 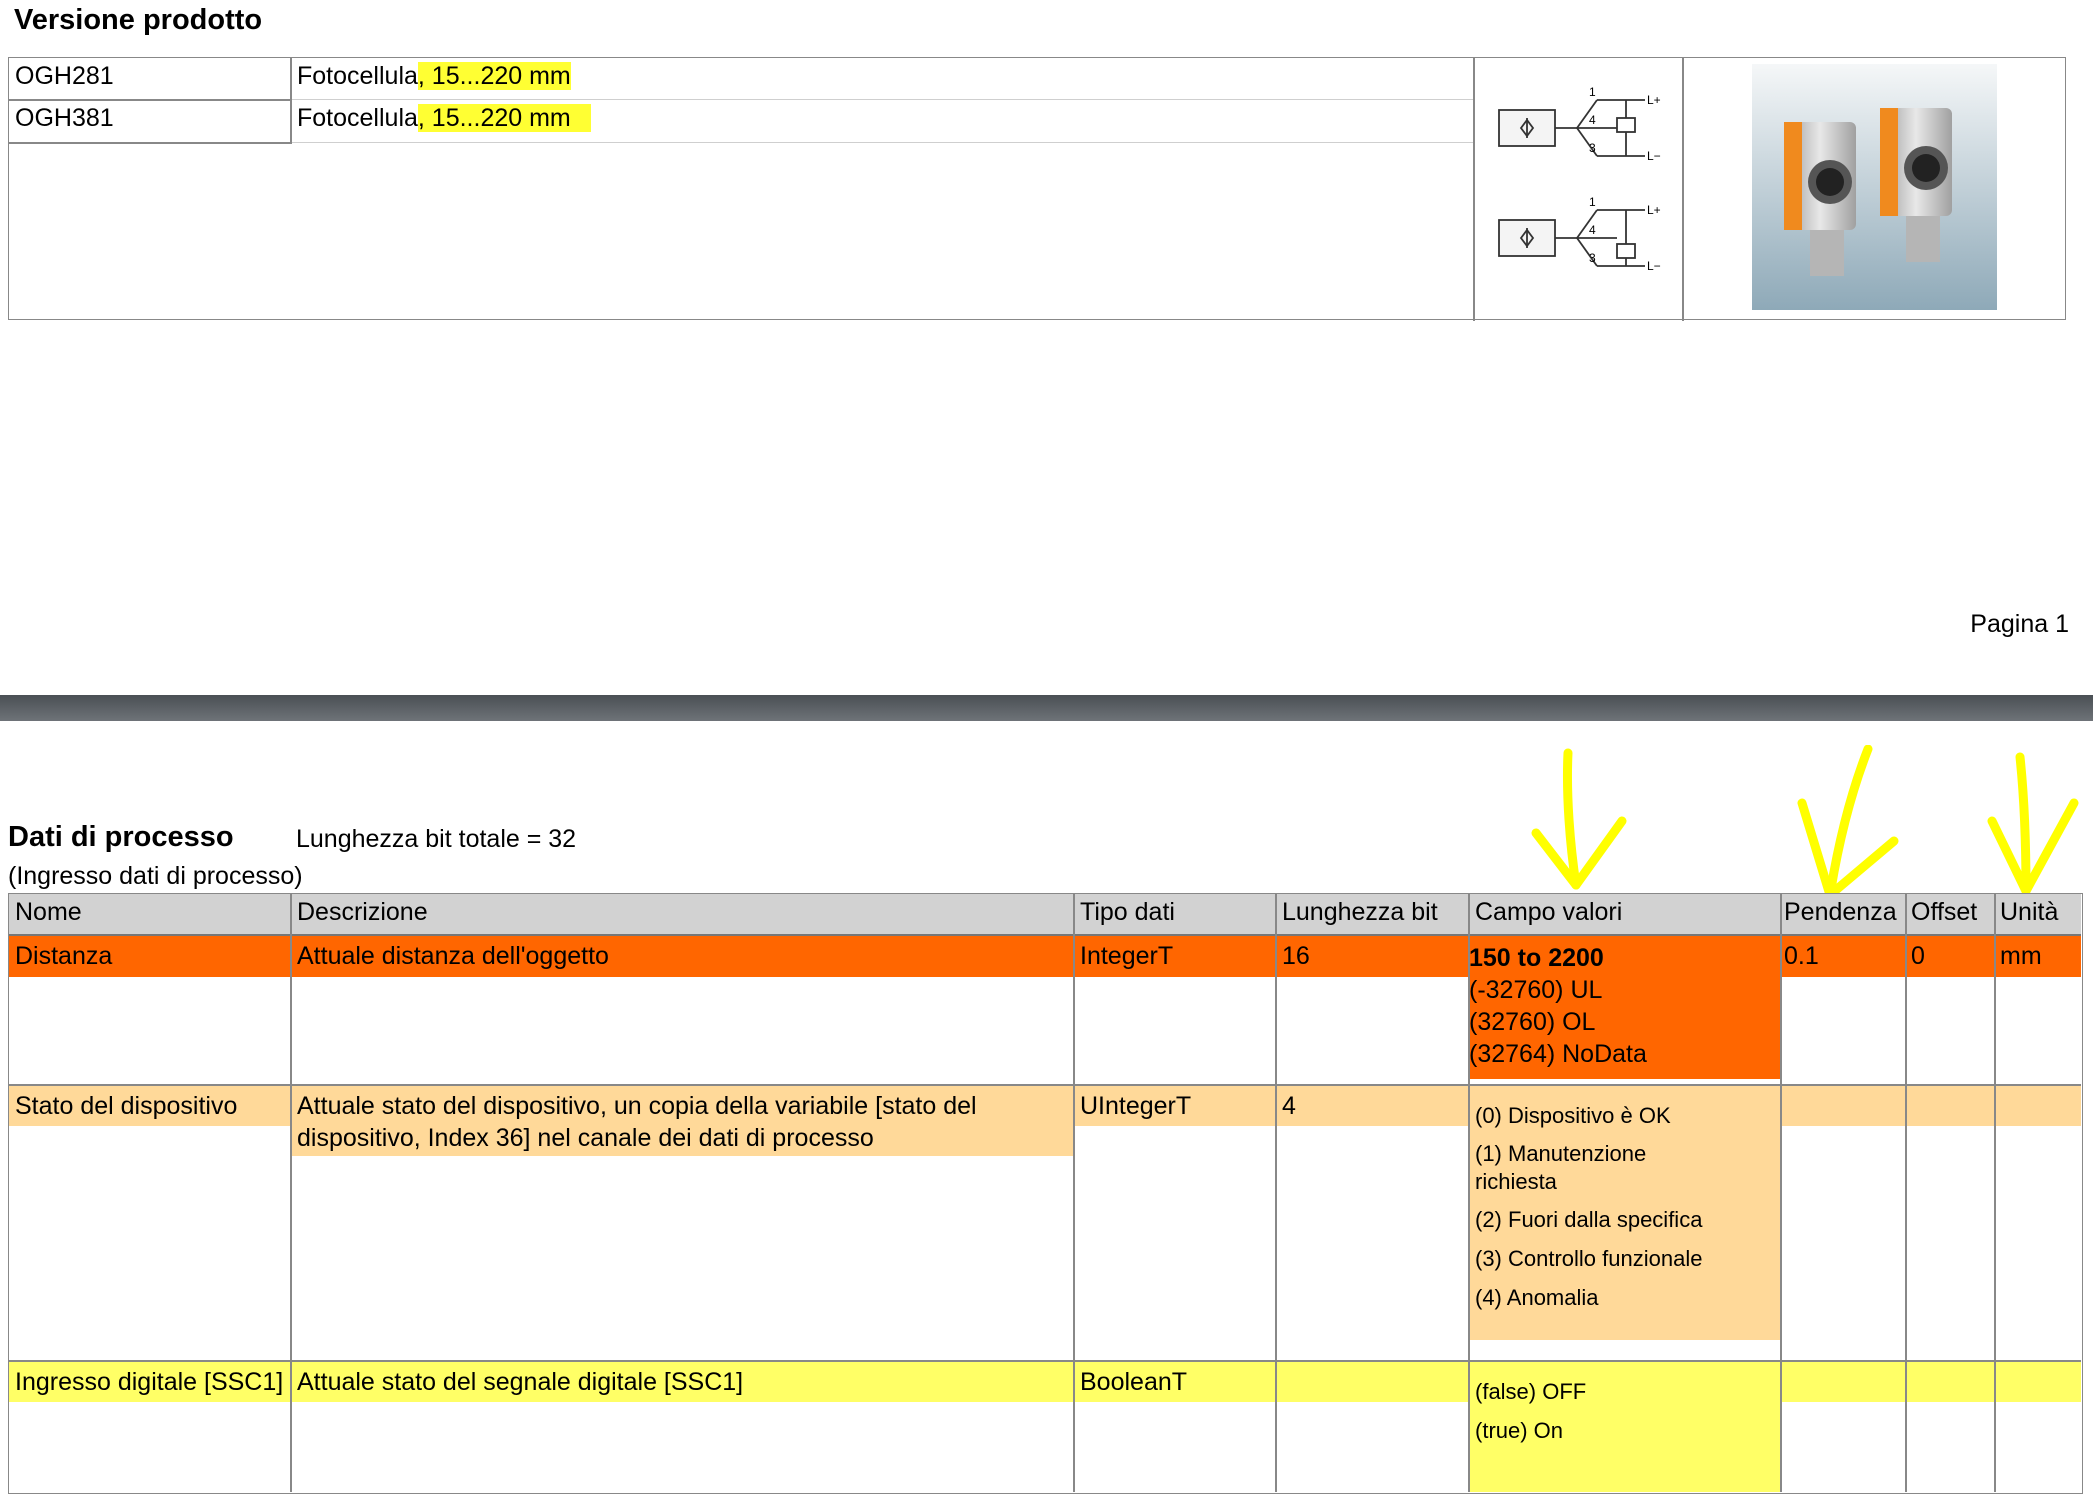 I want to click on page-number: Pagina 1, so click(x=2019, y=624).